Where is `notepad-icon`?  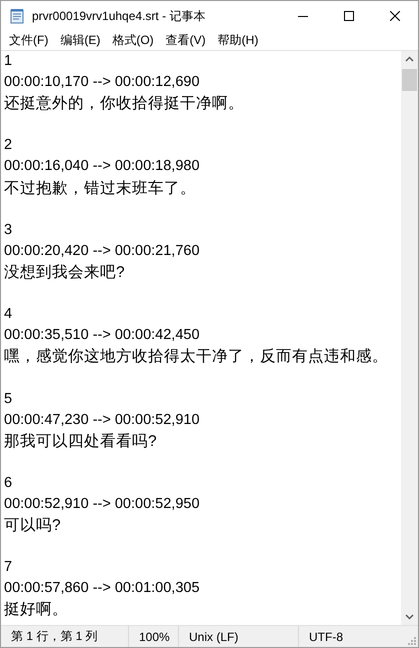
notepad-icon is located at coordinates (17, 16).